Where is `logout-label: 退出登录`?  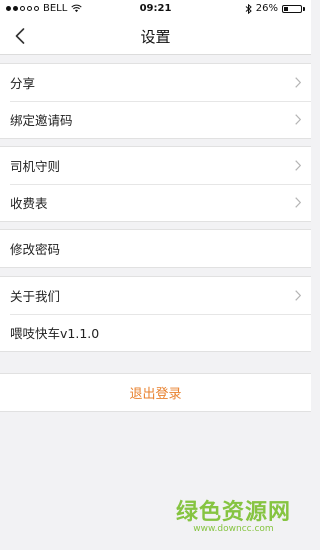
logout-label: 退出登录 is located at coordinates (155, 394).